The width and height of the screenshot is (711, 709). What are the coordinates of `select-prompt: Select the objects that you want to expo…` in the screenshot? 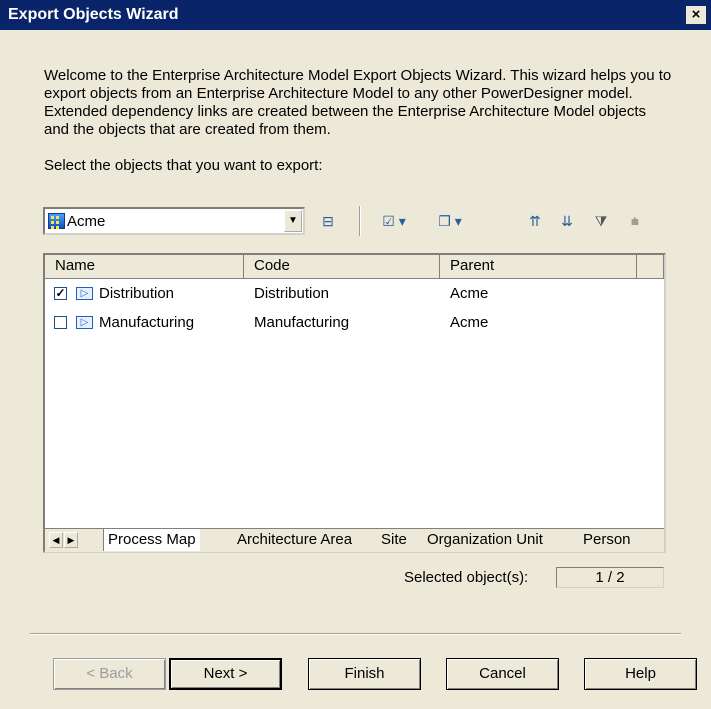 It's located at (183, 165).